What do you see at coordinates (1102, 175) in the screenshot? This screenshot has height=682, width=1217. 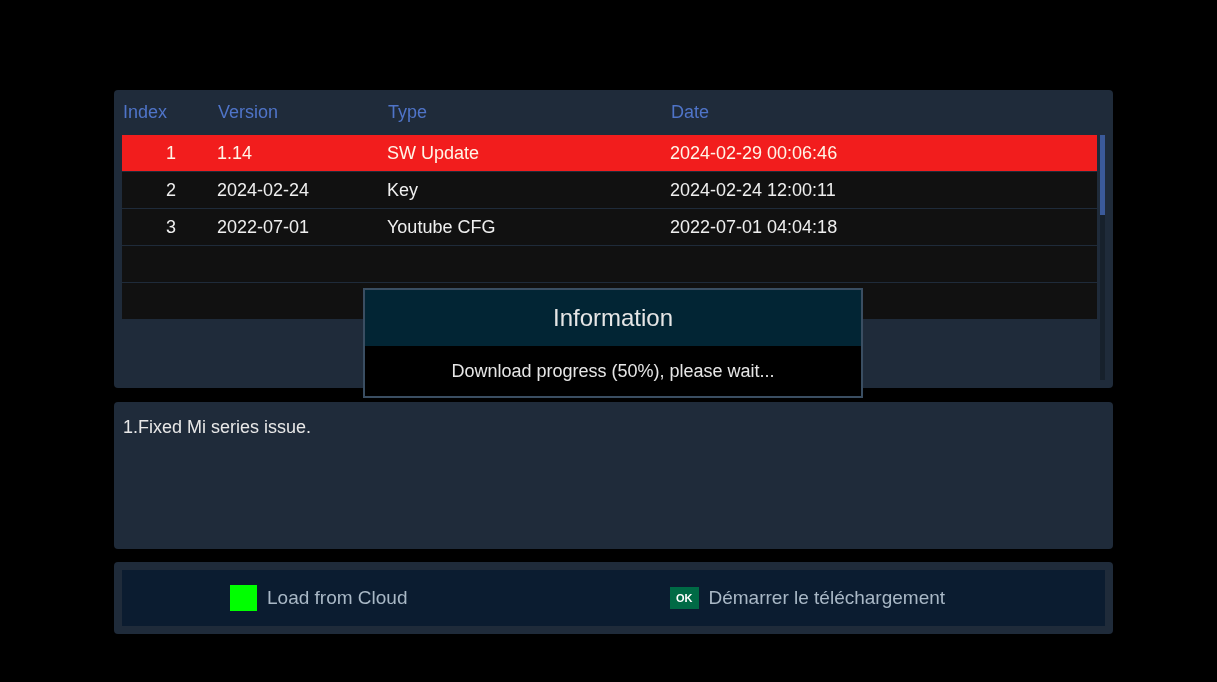 I see `scrollbar-thumb` at bounding box center [1102, 175].